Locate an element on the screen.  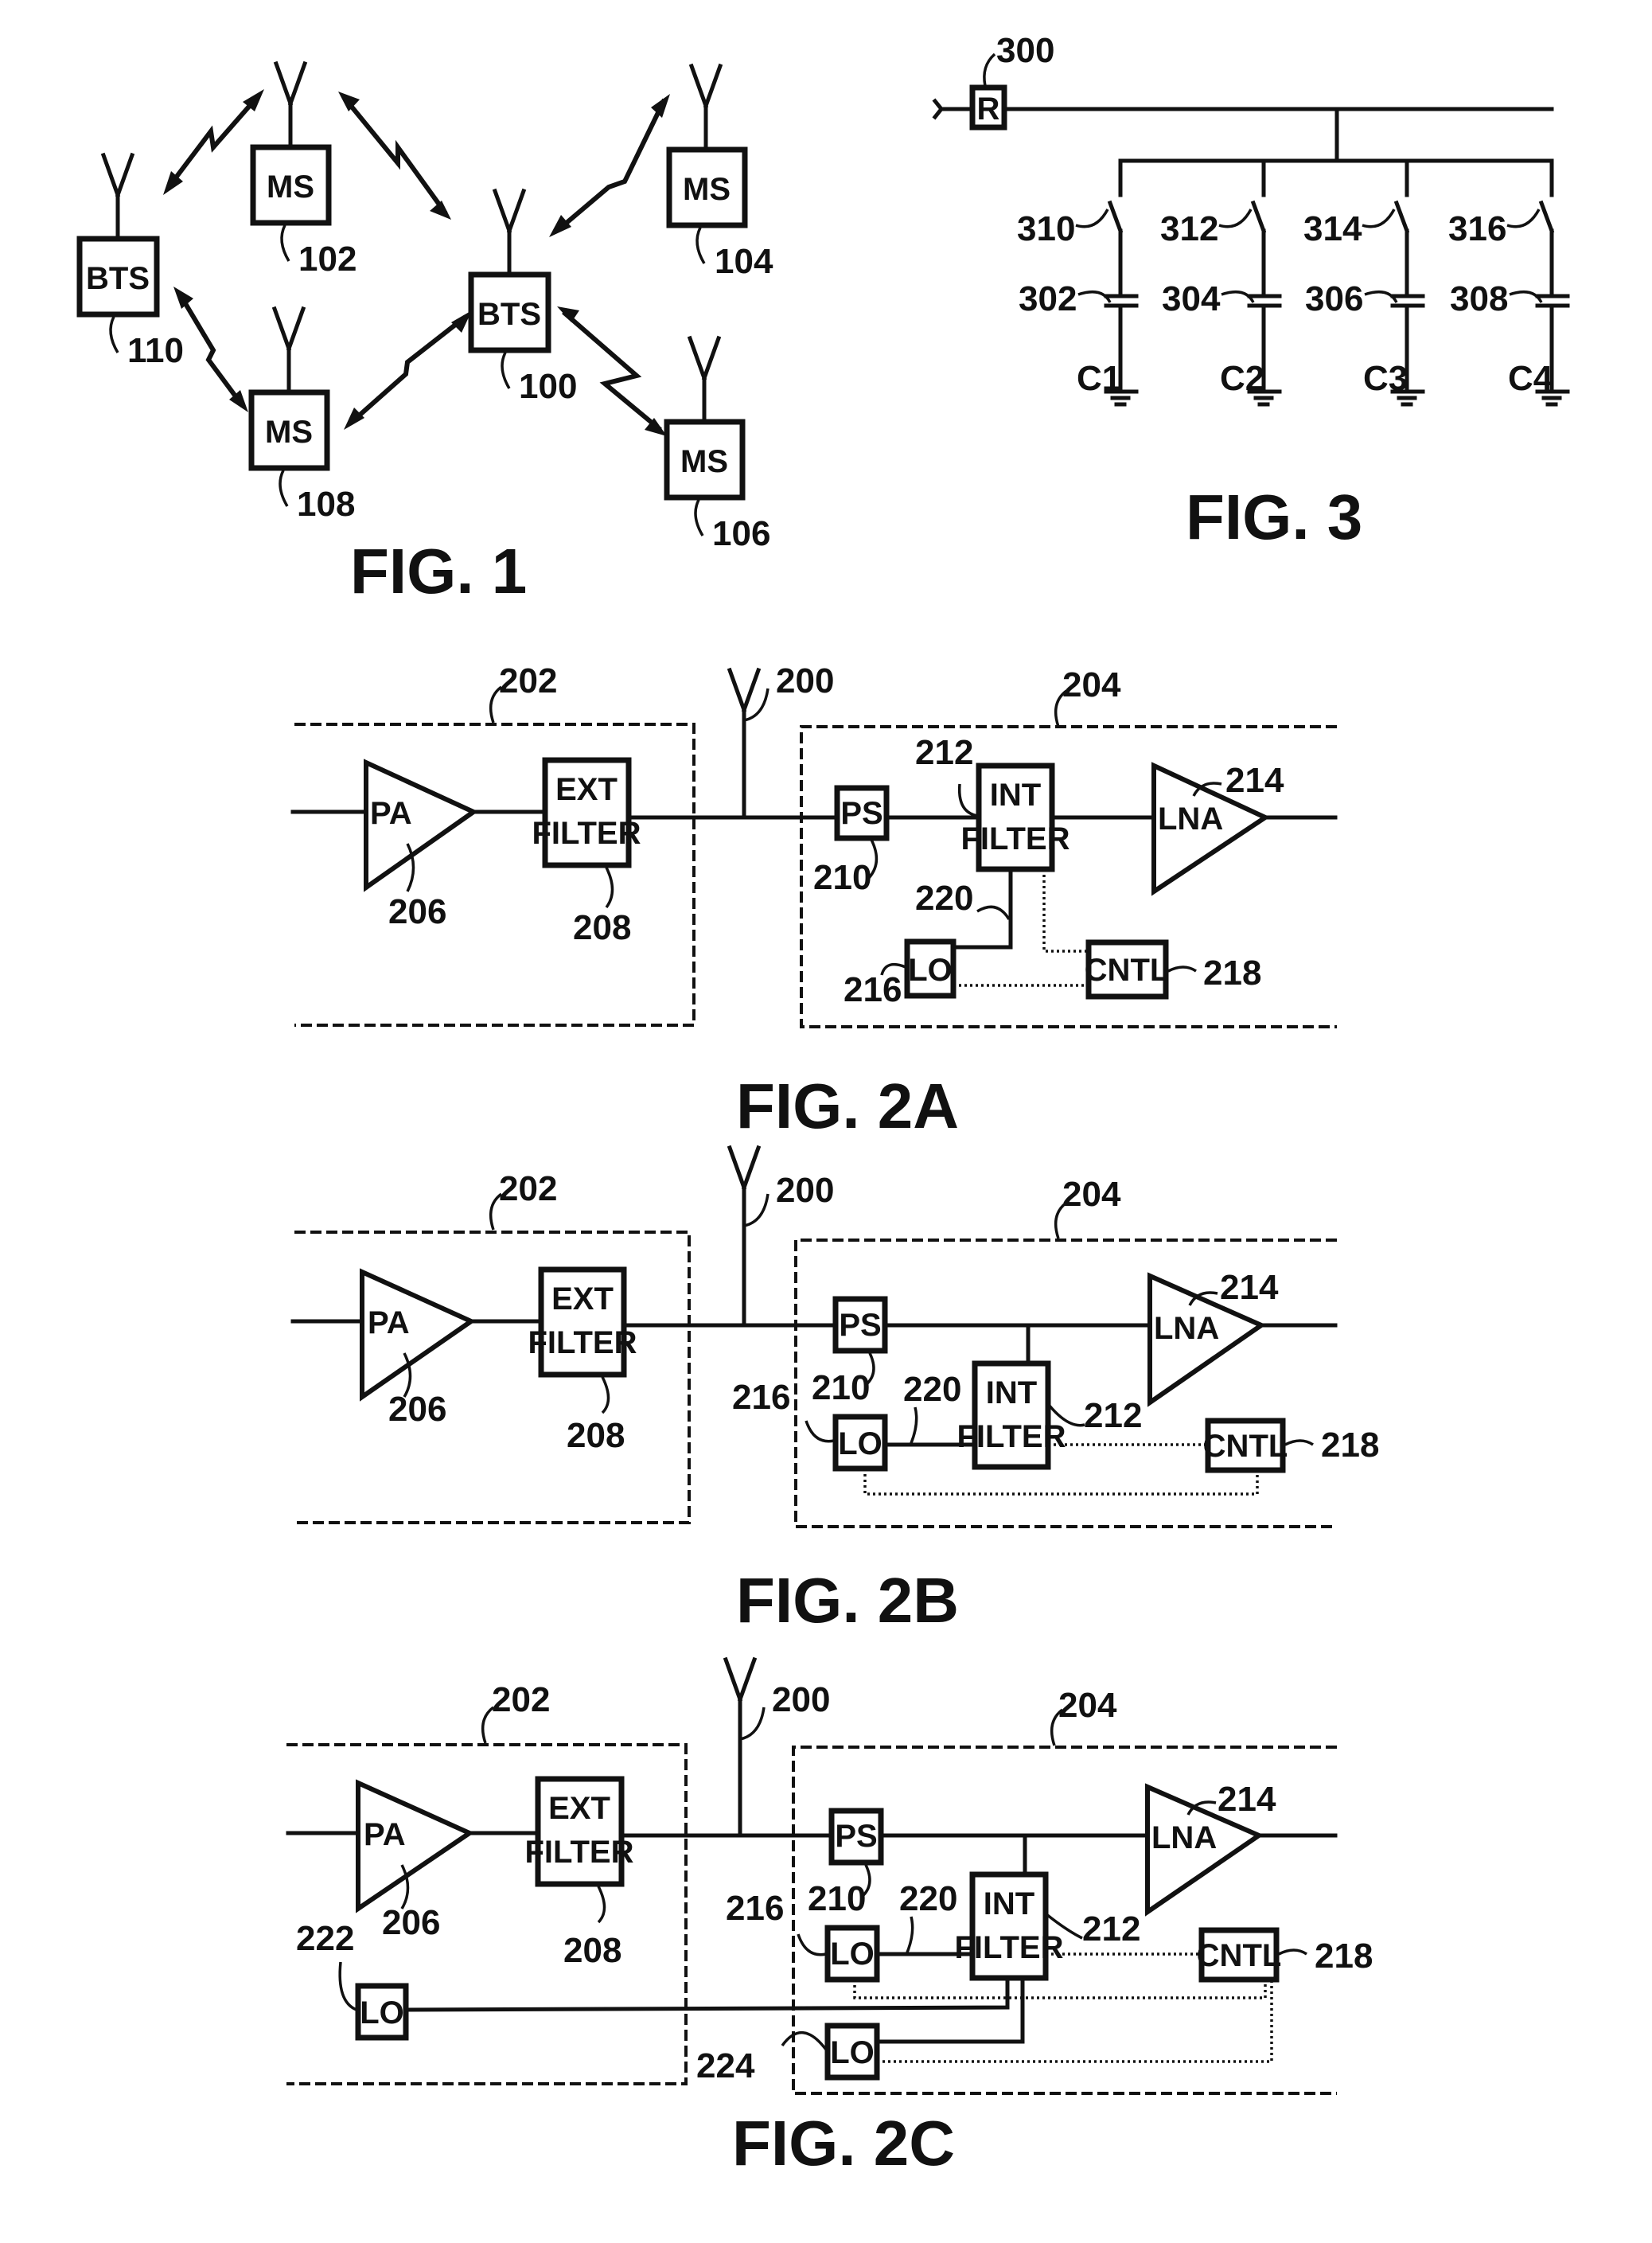
svg-text: 108 is located at coordinates (326, 504).